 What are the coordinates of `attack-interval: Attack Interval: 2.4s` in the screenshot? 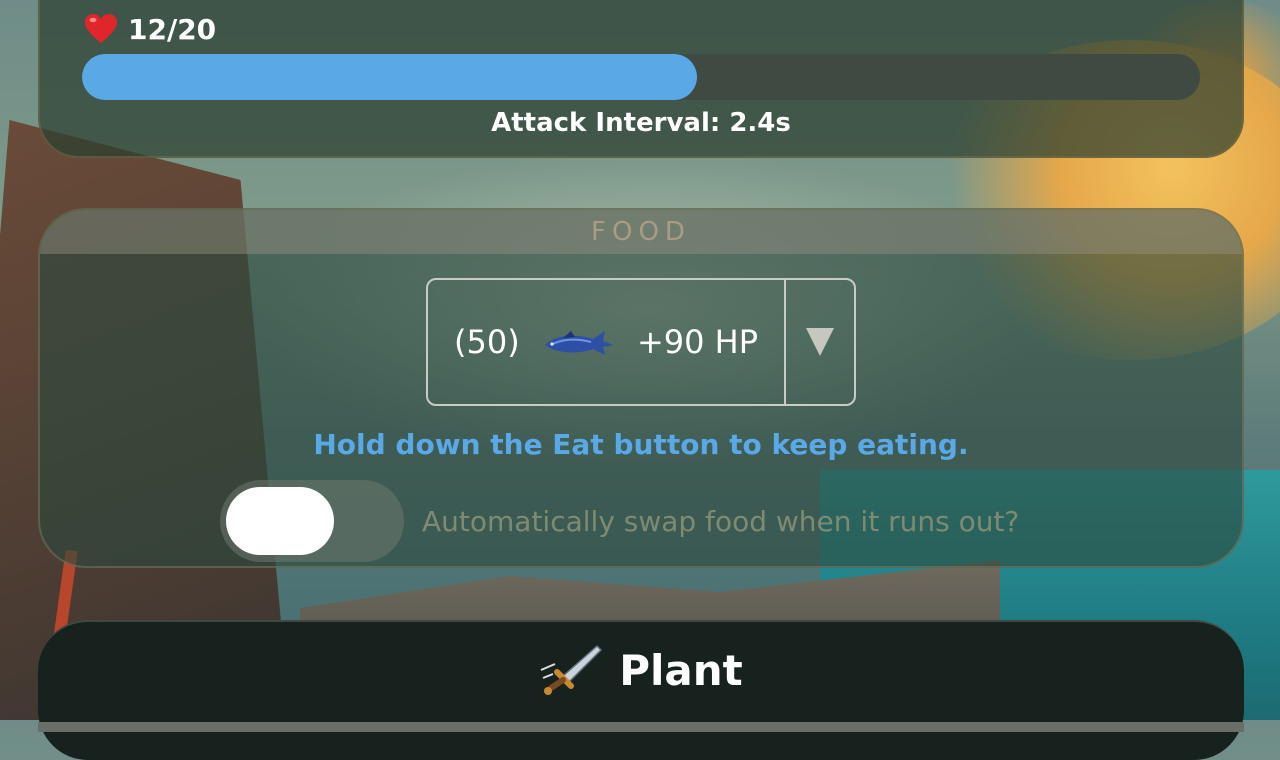 It's located at (641, 123).